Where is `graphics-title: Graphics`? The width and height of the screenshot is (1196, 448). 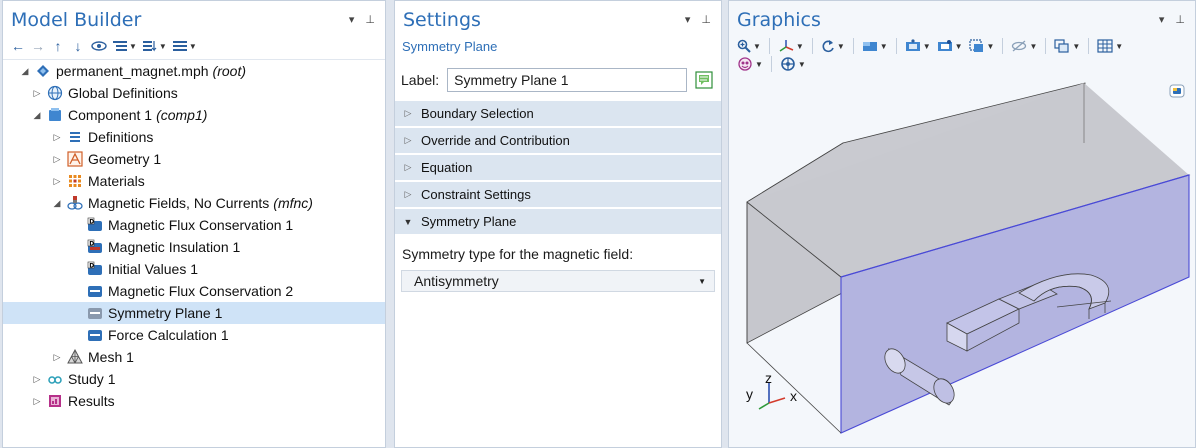 graphics-title: Graphics is located at coordinates (779, 20).